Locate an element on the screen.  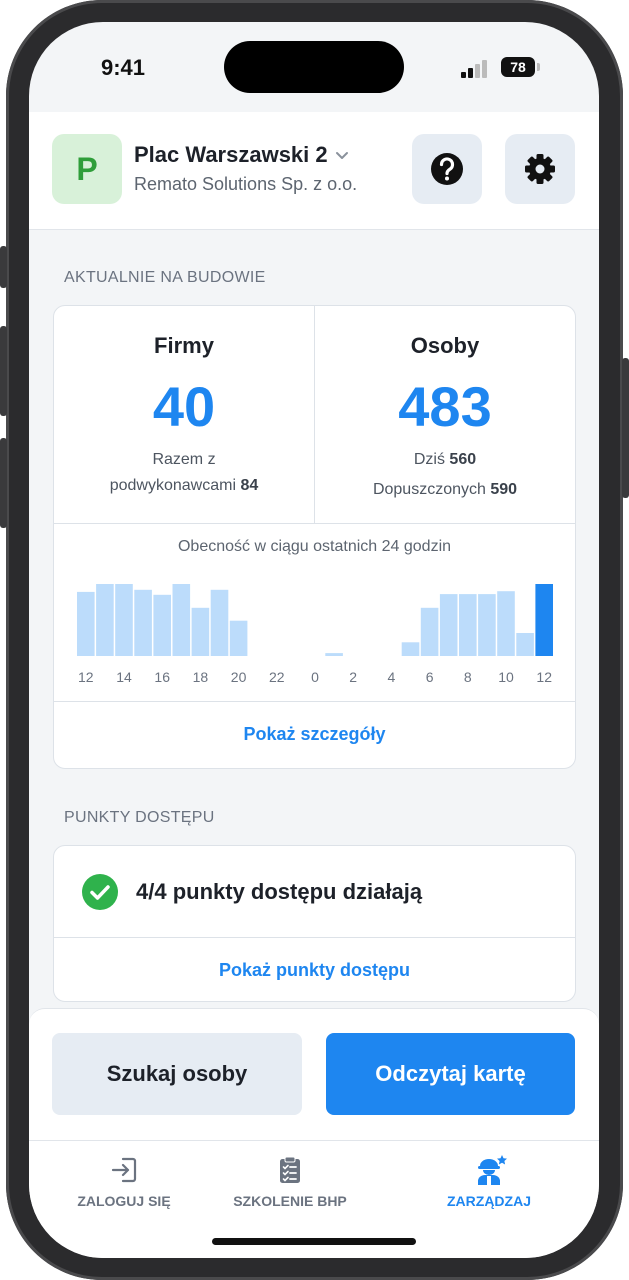
attendance-chart: 12 14 16 18 20 22 0 2 4 6 8 10 12 is located at coordinates (315, 634).